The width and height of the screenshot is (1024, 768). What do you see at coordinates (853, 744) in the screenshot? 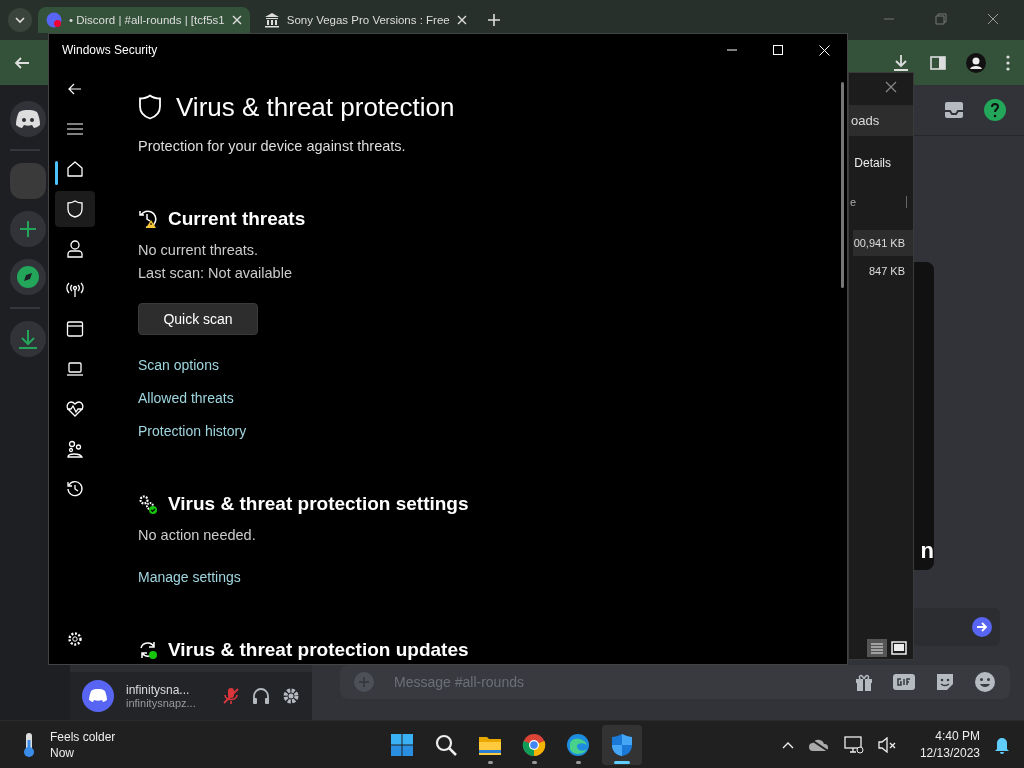
I see `monitor-icon` at bounding box center [853, 744].